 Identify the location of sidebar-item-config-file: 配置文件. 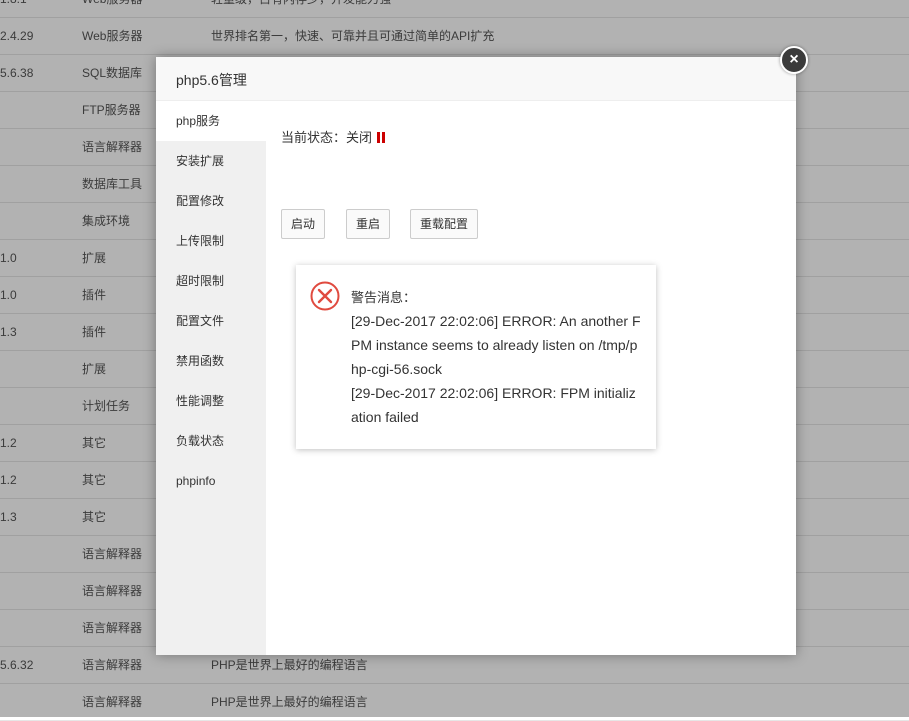
(211, 321).